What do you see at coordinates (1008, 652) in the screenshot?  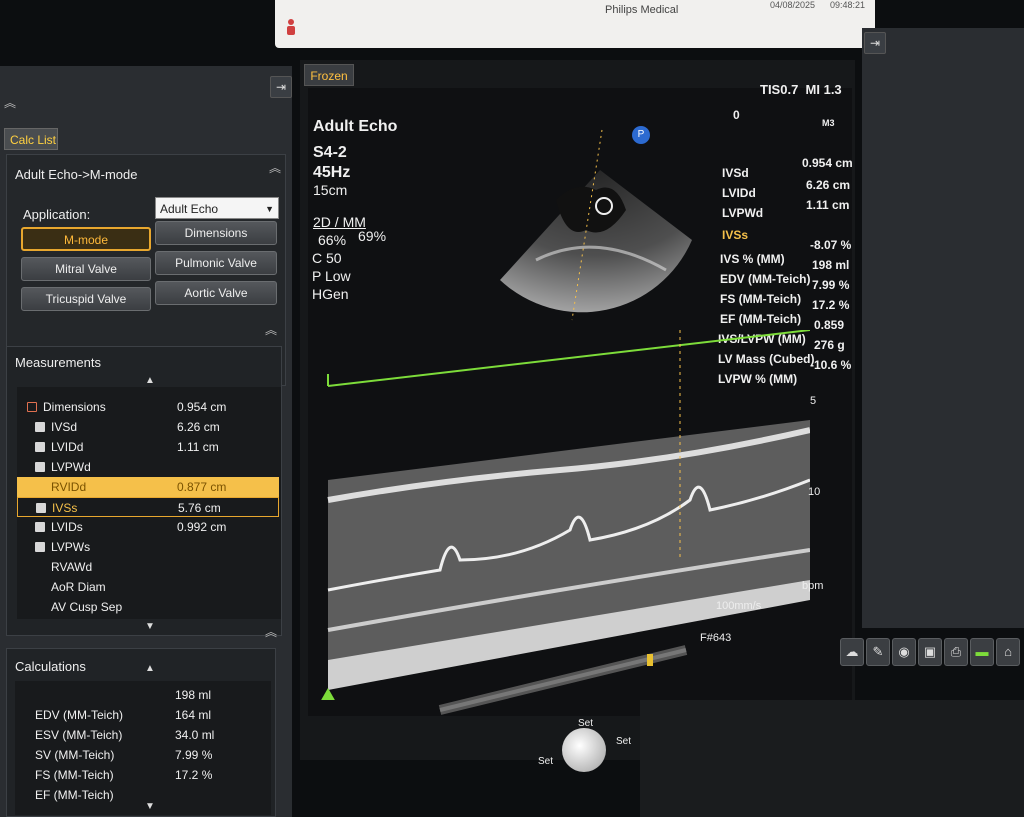 I see `network-icon: ⌂` at bounding box center [1008, 652].